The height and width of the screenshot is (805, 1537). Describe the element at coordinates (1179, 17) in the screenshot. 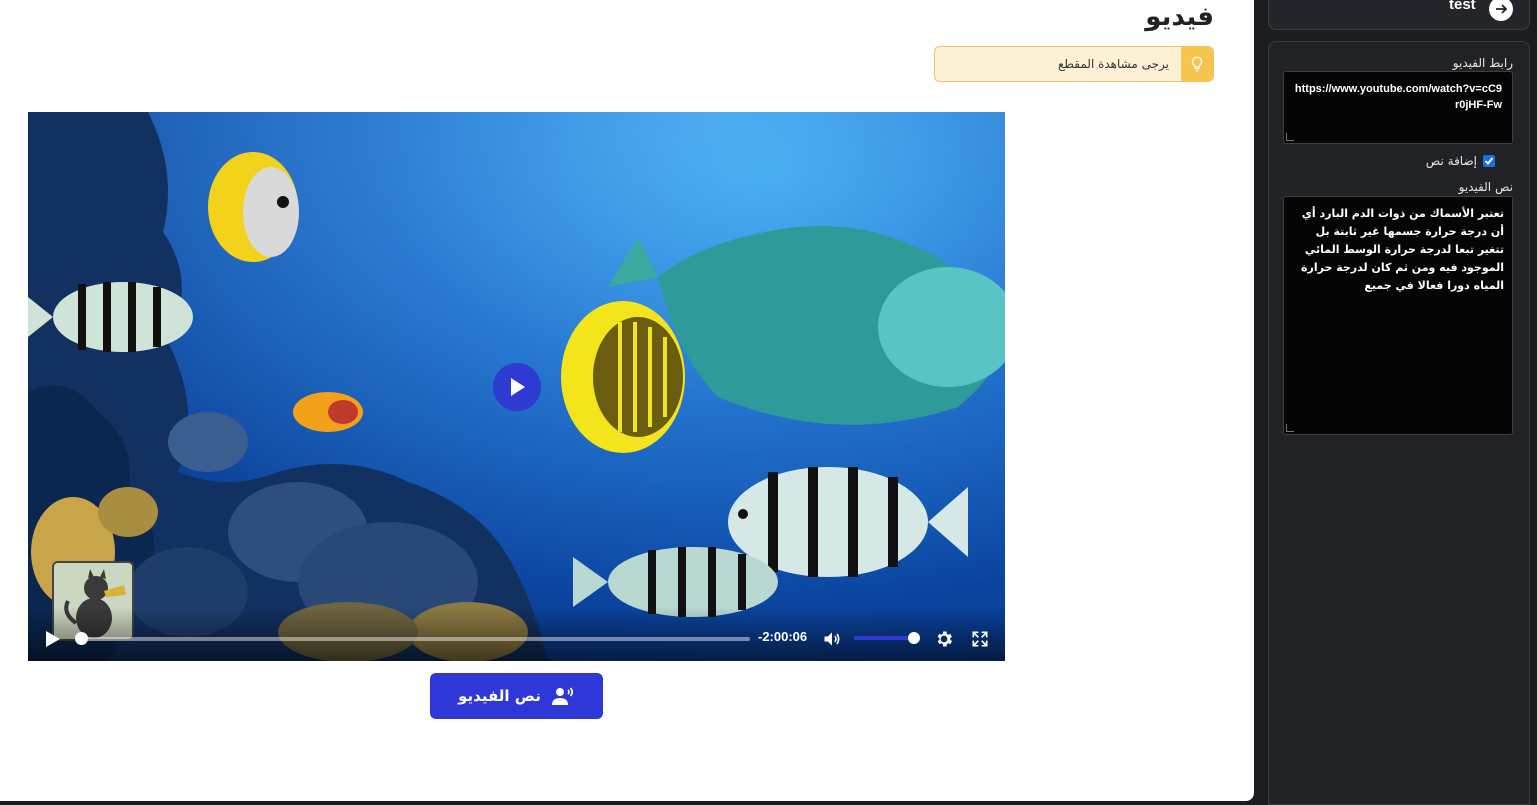

I see `page-title: فيديو` at that location.